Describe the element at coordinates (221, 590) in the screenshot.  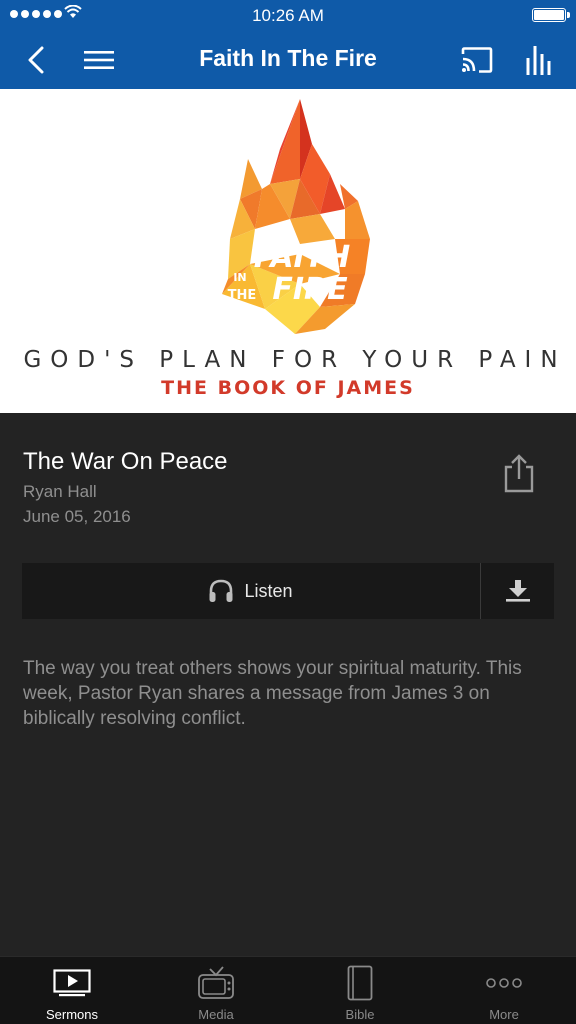
I see `headphones-icon` at that location.